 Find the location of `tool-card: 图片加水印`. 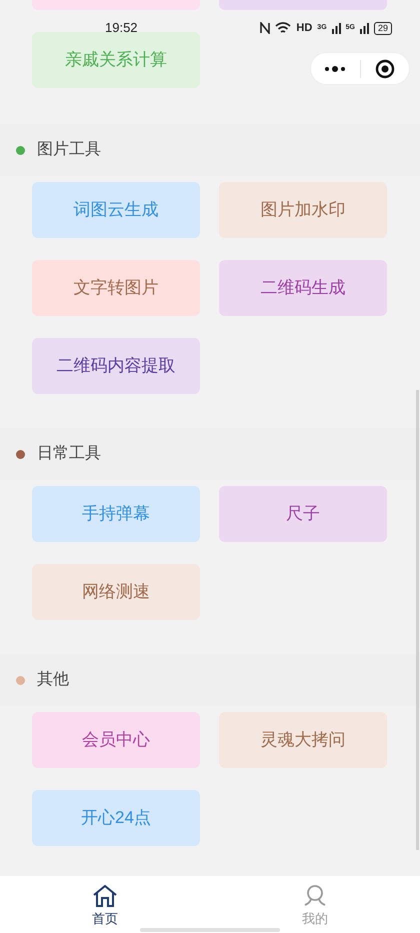

tool-card: 图片加水印 is located at coordinates (303, 210).